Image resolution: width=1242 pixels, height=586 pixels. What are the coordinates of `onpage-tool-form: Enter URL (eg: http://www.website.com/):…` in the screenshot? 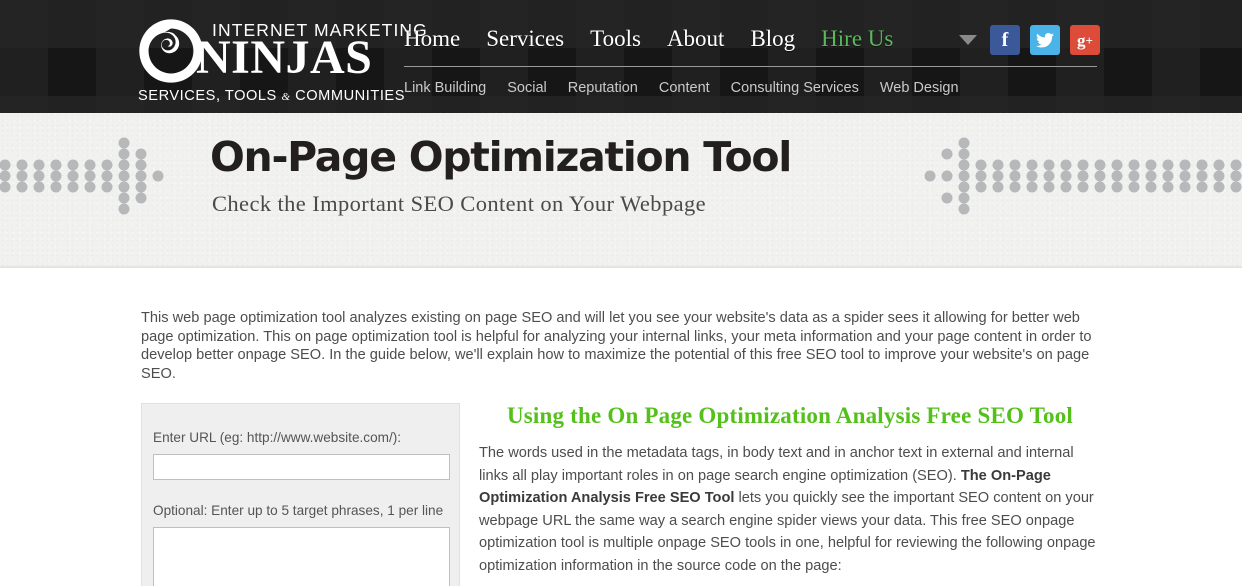 It's located at (300, 494).